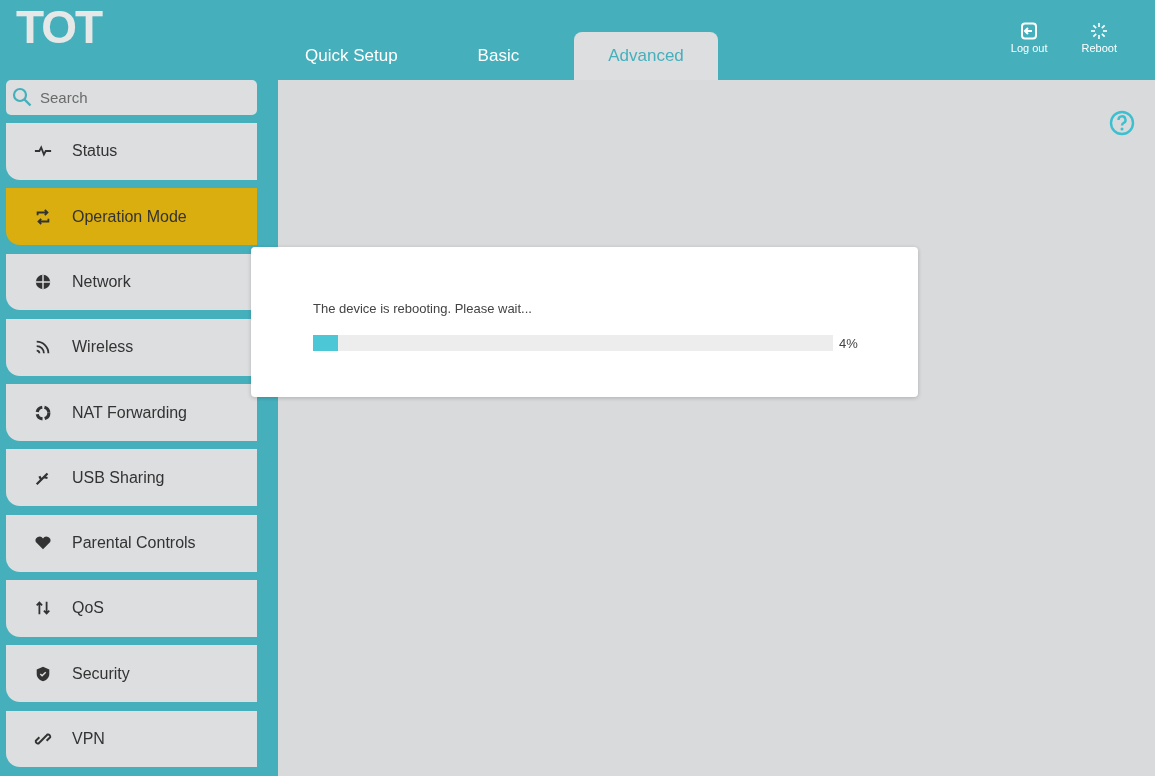 This screenshot has width=1155, height=776. Describe the element at coordinates (1029, 31) in the screenshot. I see `logout-icon` at that location.